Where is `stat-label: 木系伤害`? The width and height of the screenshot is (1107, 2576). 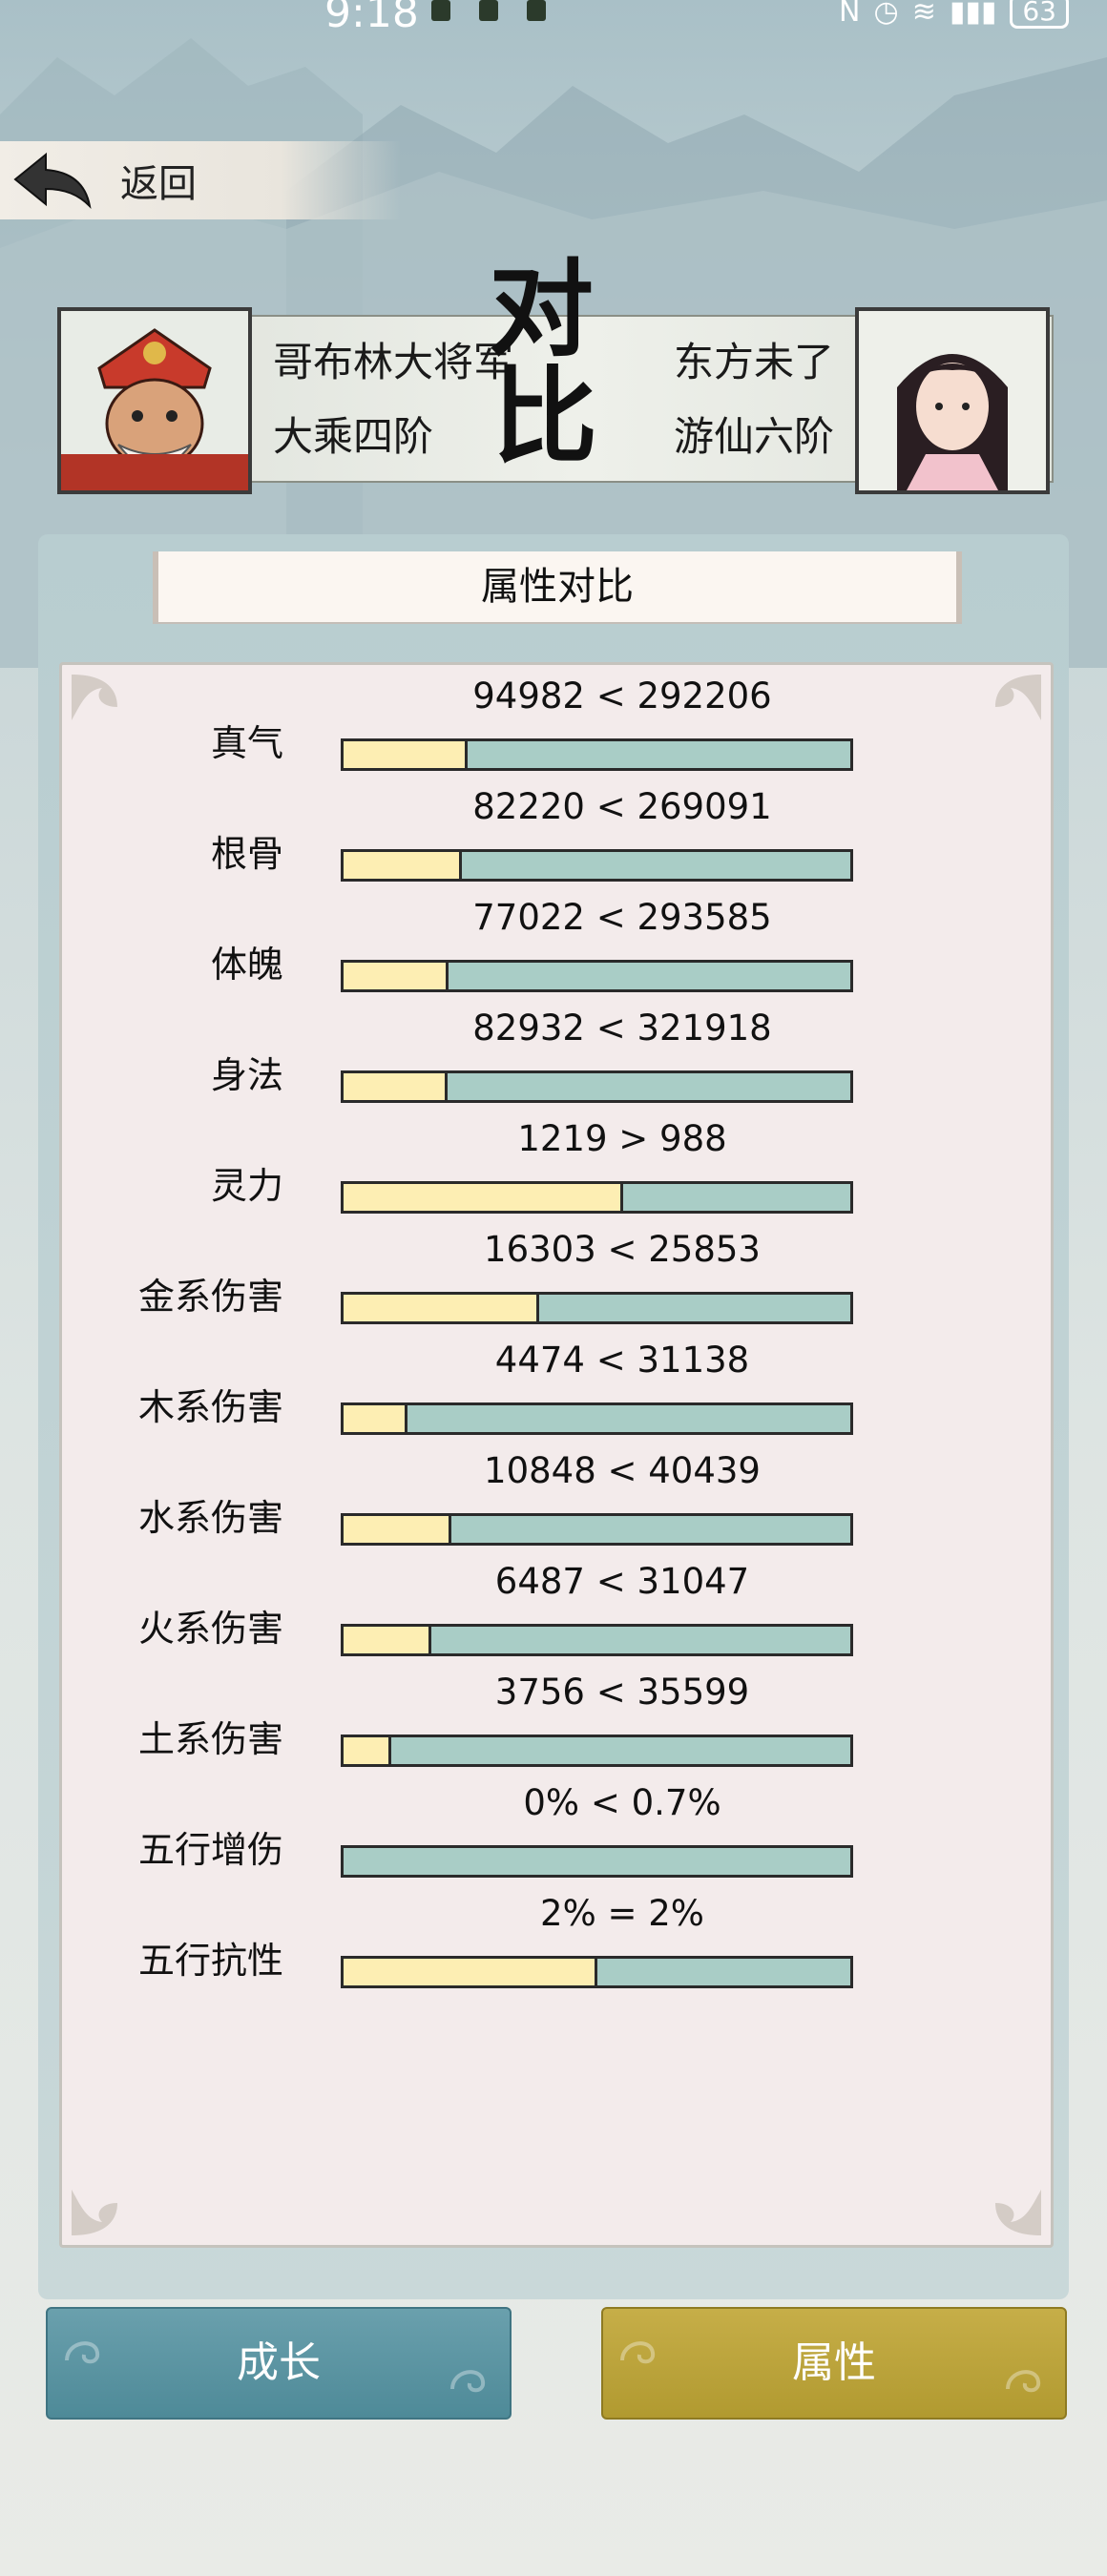 stat-label: 木系伤害 is located at coordinates (210, 1407).